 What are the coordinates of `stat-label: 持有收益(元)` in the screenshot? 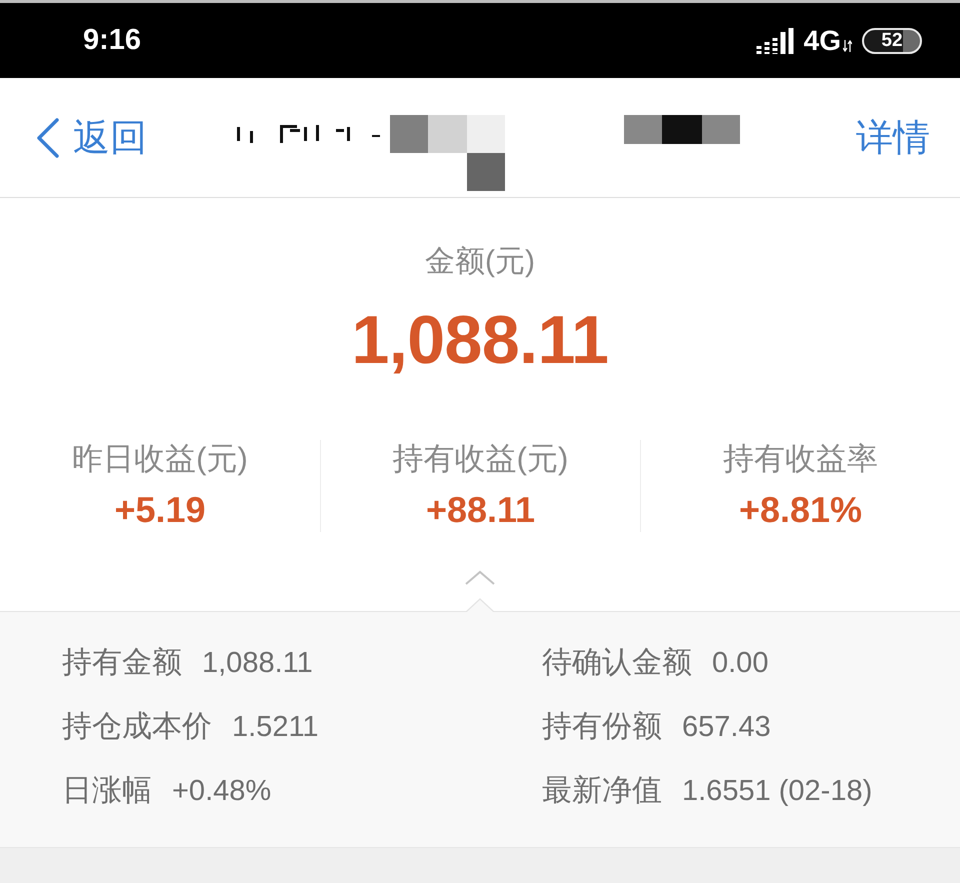 It's located at (480, 459).